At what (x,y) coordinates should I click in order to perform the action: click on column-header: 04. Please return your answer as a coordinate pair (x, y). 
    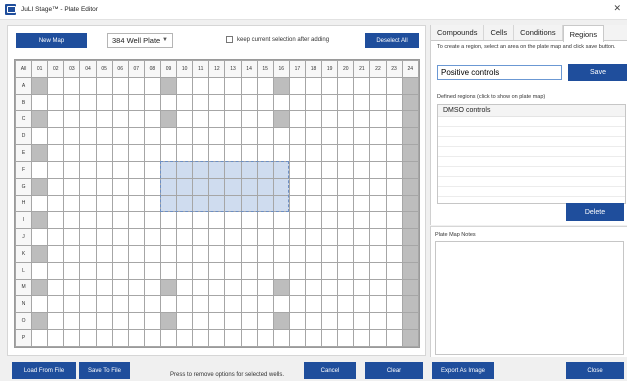
    Looking at the image, I should click on (88, 69).